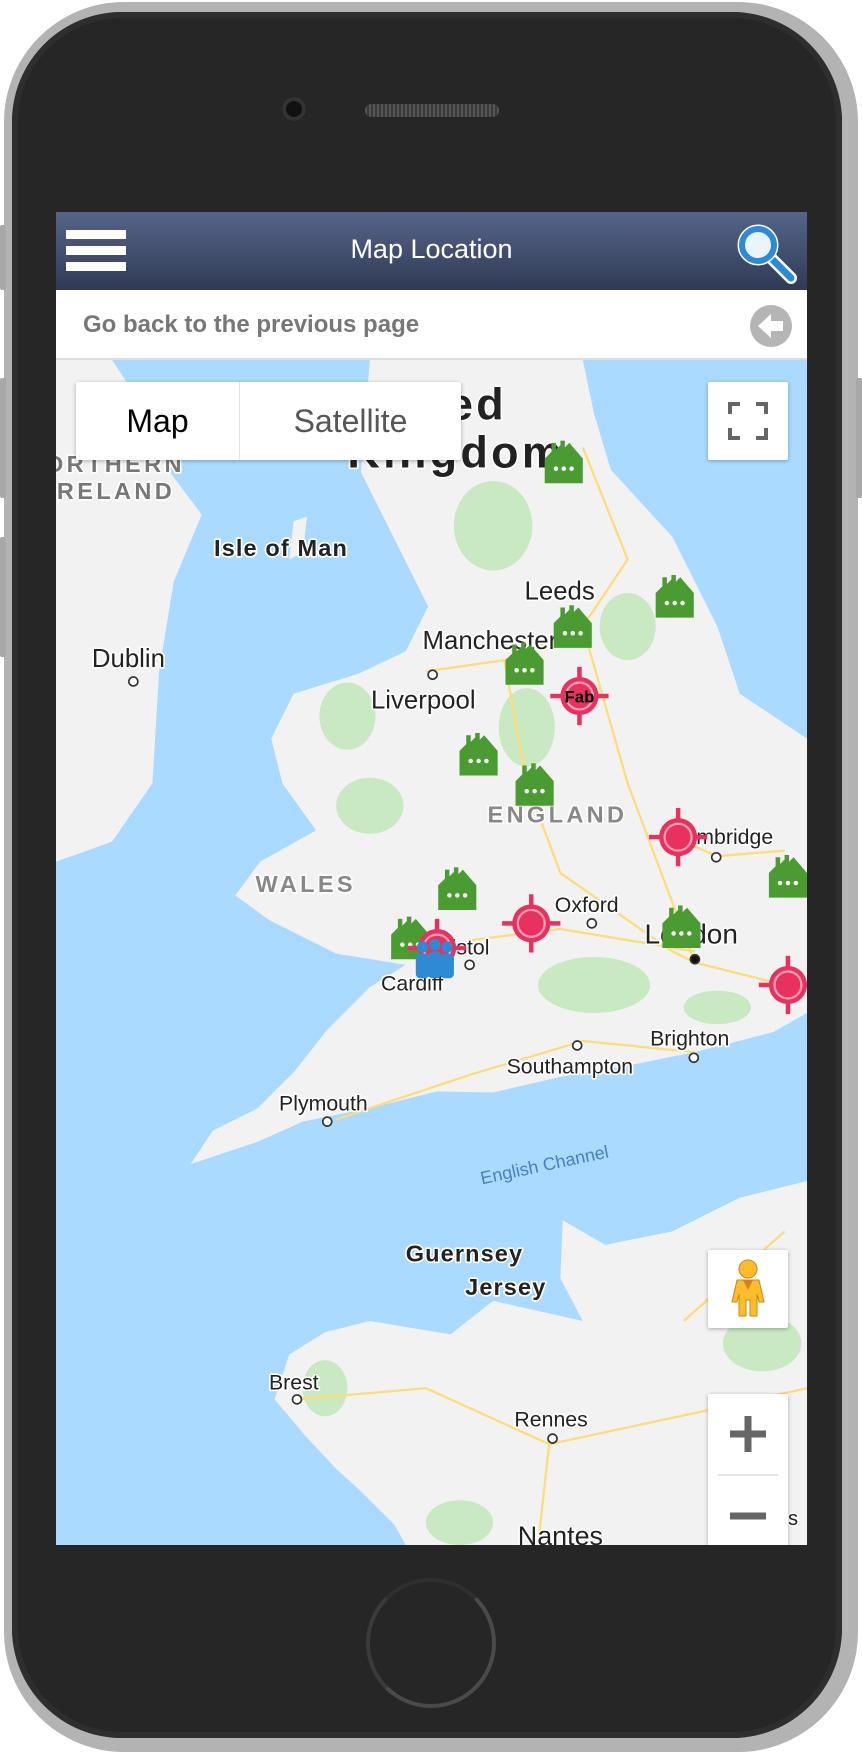  I want to click on page-title: Map Location, so click(431, 249).